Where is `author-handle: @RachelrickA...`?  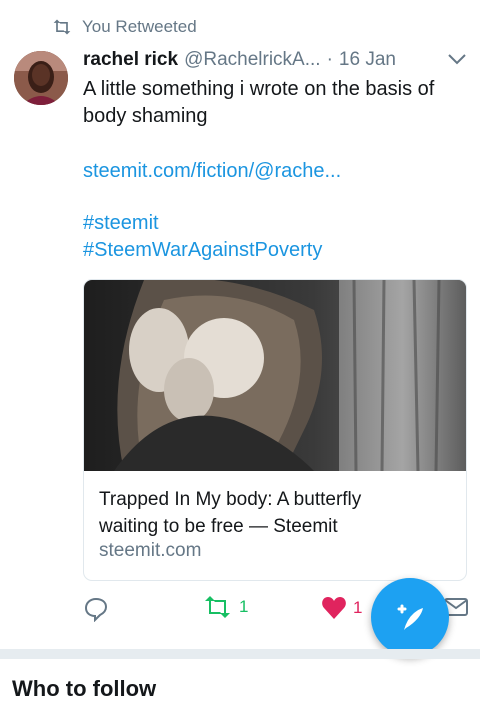 author-handle: @RachelrickA... is located at coordinates (252, 60).